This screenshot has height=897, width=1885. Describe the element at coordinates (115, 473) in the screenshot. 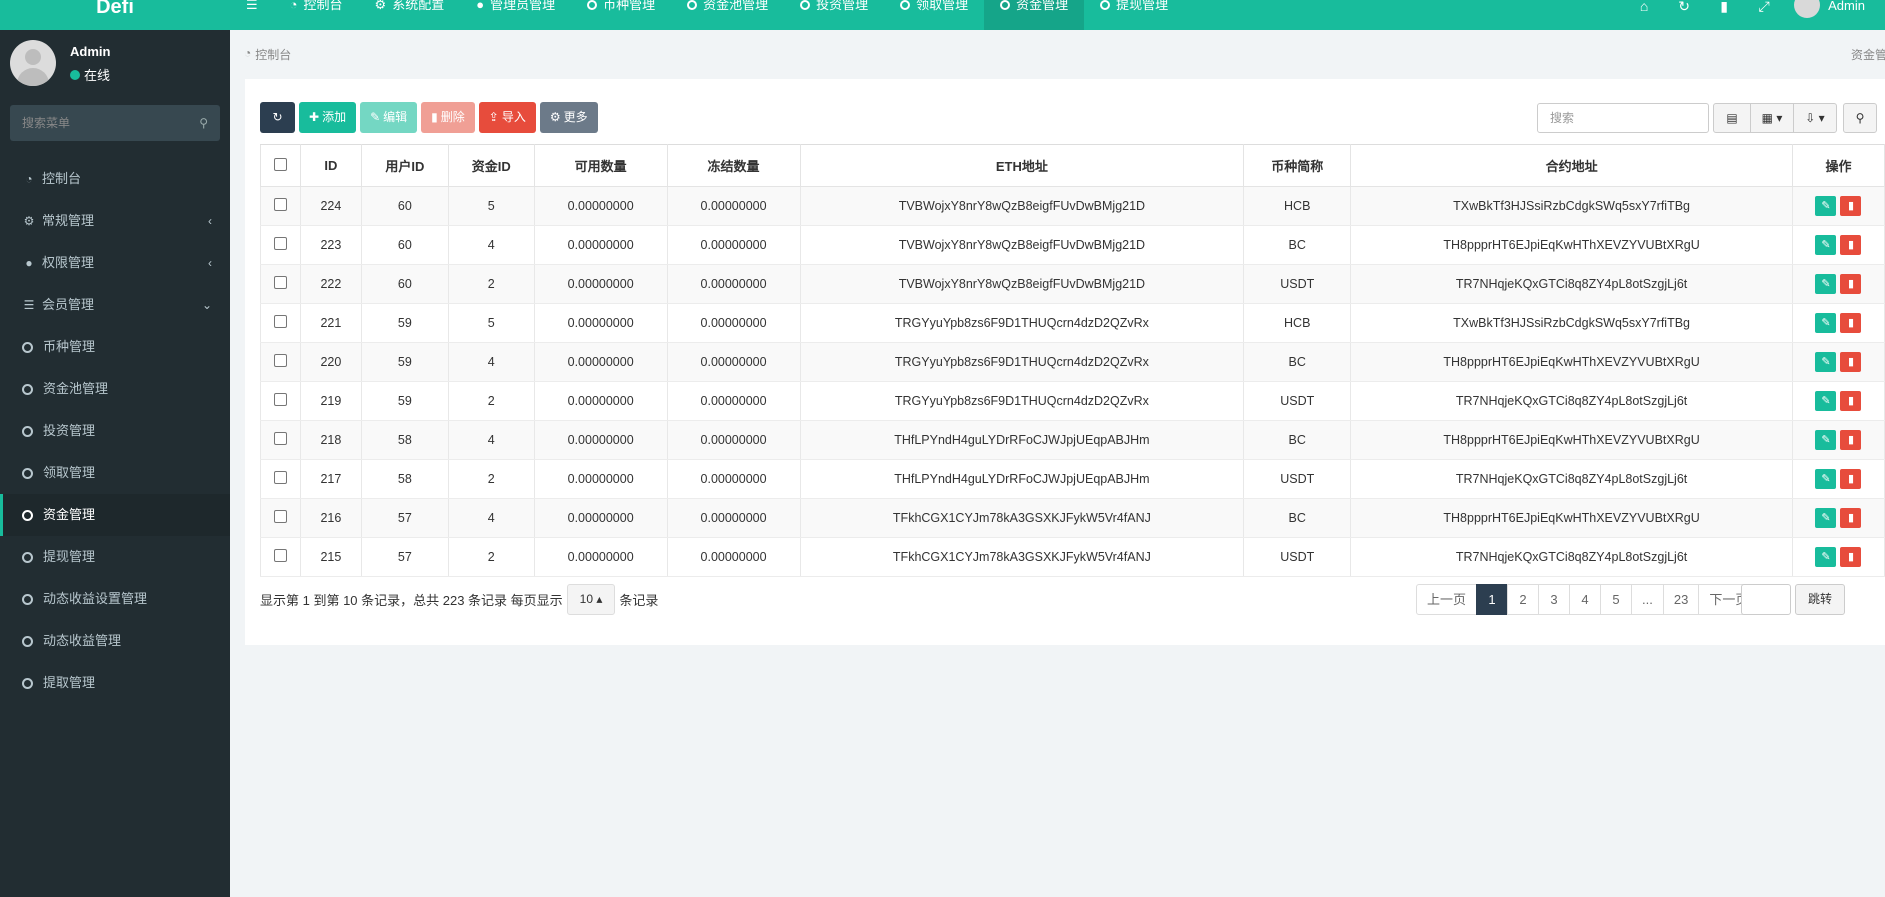

I see `sidebar-item-claim: 领取管理` at that location.